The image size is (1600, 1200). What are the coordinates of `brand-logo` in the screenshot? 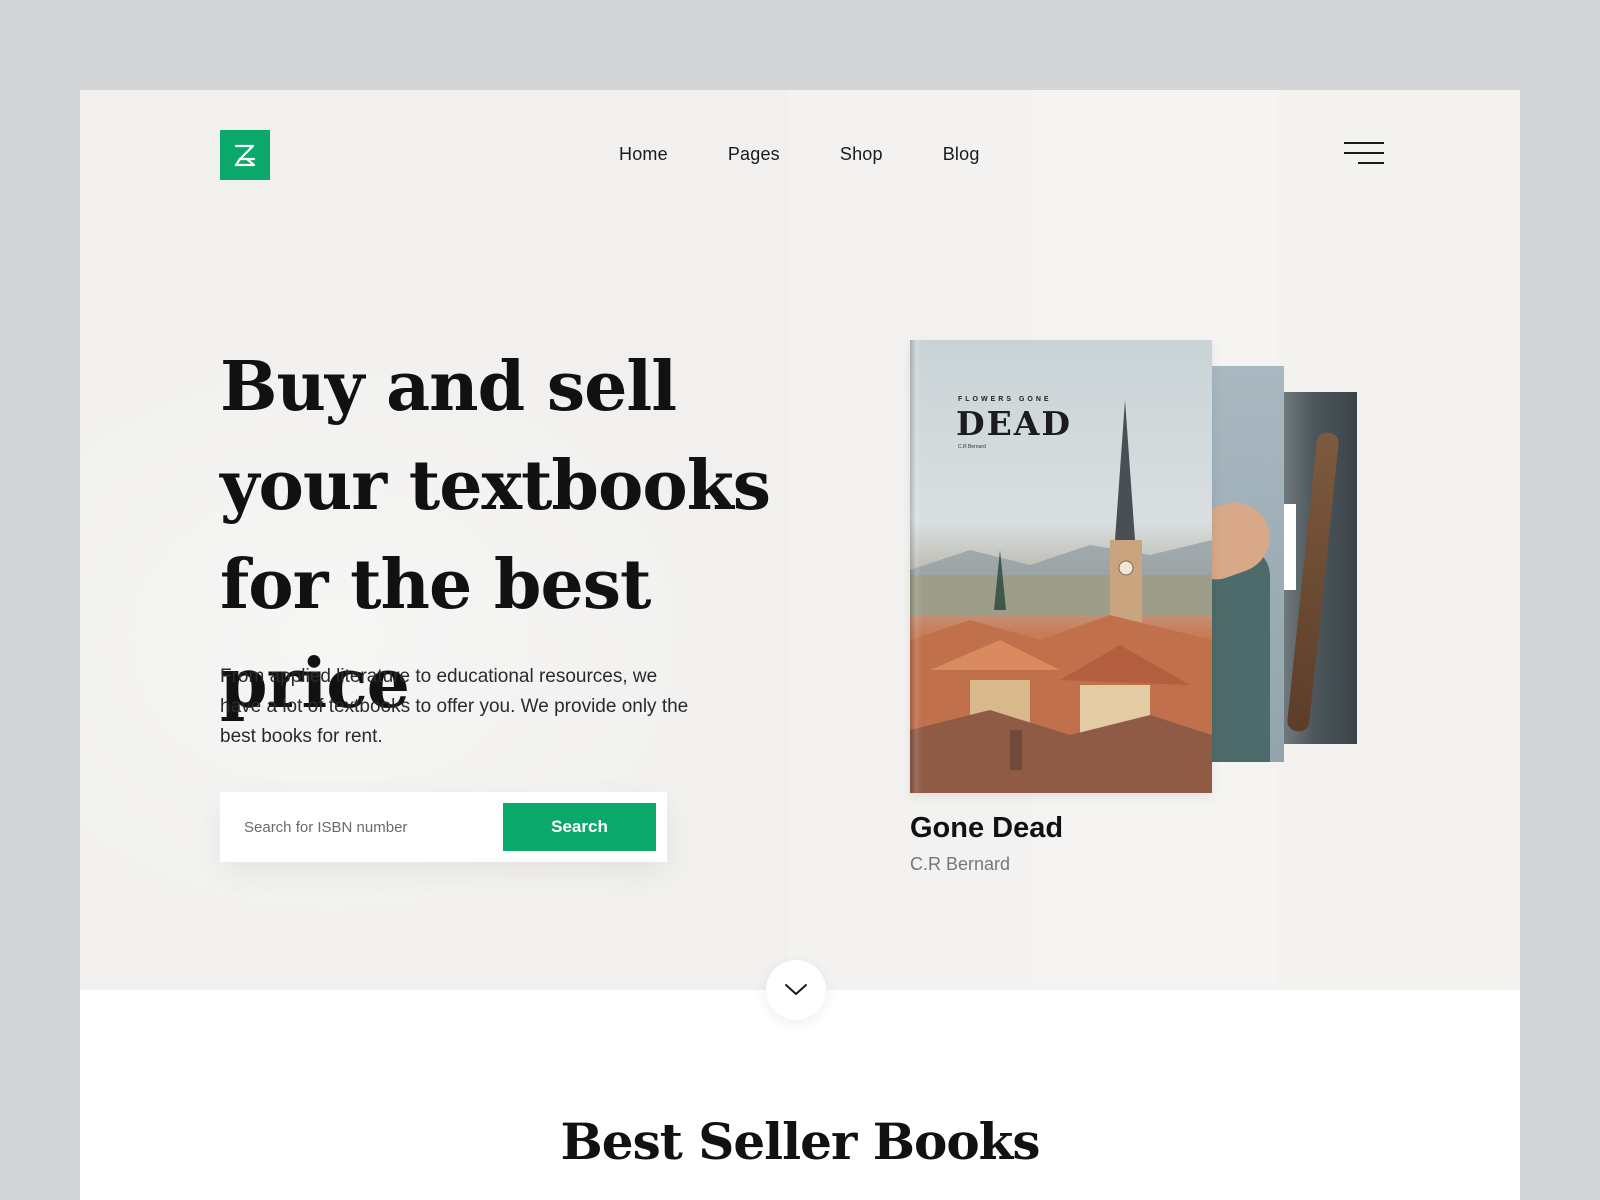 It's located at (245, 155).